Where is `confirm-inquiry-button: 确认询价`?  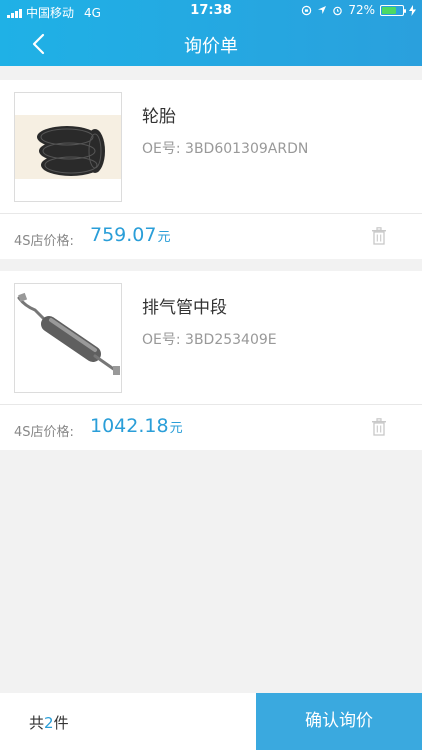 confirm-inquiry-button: 确认询价 is located at coordinates (339, 721).